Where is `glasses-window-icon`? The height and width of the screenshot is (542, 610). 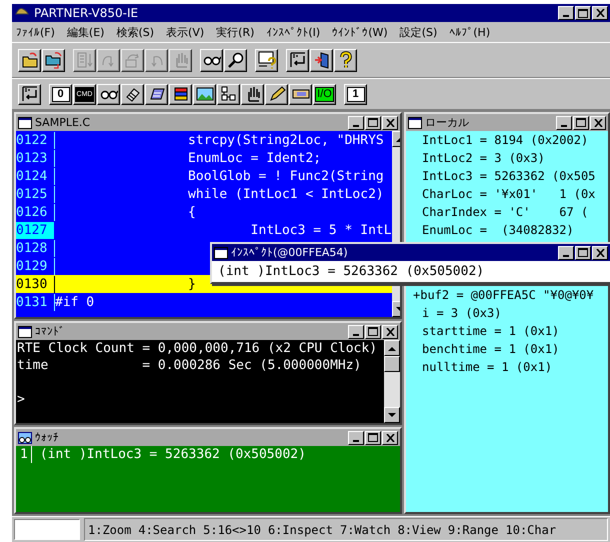 glasses-window-icon is located at coordinates (25, 438).